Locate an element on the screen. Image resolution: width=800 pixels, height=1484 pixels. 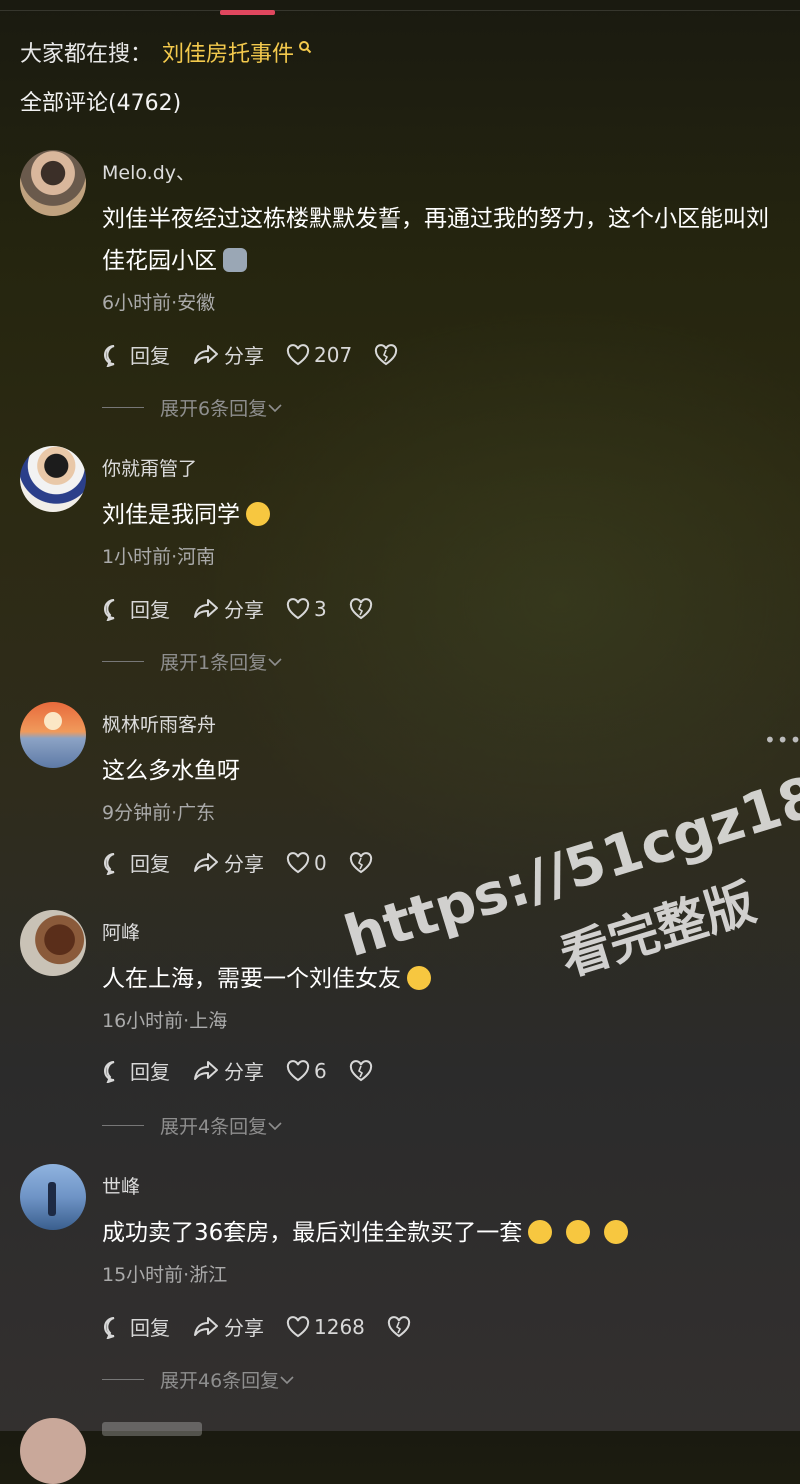
comment-username: 阿峰 is located at coordinates (121, 931).